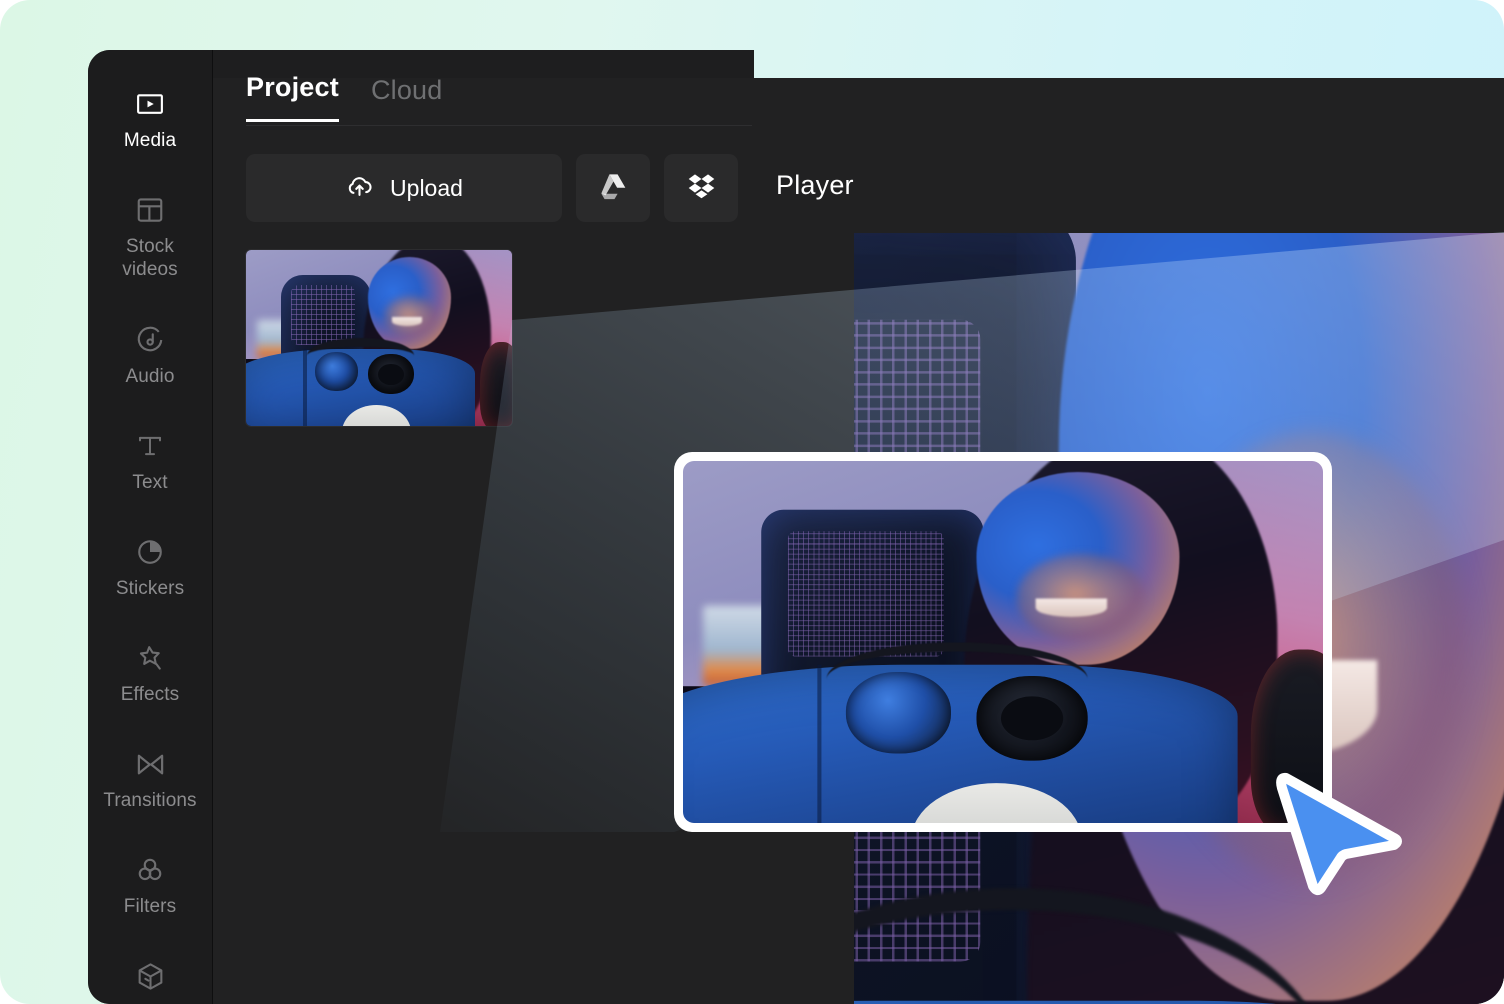 This screenshot has width=1504, height=1004. I want to click on transitions-bowtie-icon, so click(150, 764).